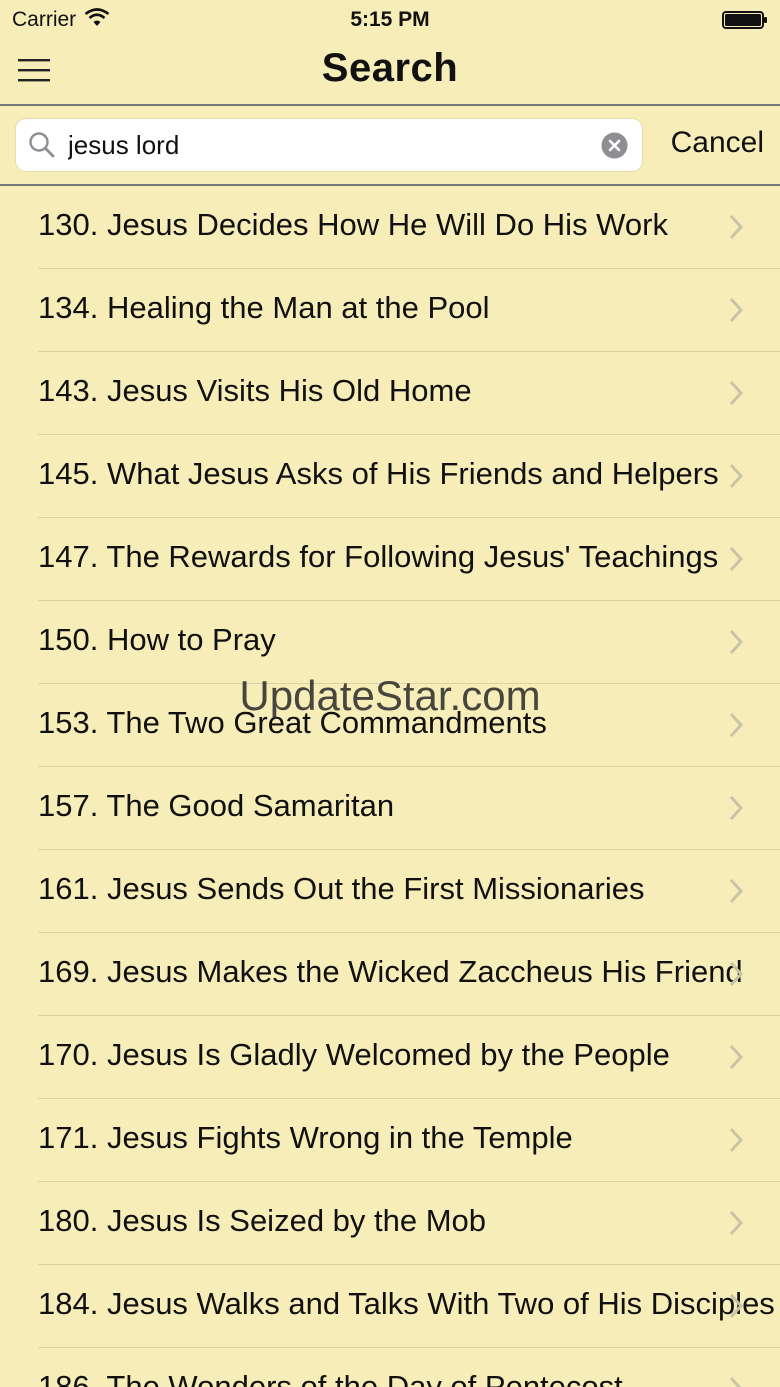 This screenshot has width=780, height=1387. Describe the element at coordinates (614, 145) in the screenshot. I see `clear-search-icon` at that location.